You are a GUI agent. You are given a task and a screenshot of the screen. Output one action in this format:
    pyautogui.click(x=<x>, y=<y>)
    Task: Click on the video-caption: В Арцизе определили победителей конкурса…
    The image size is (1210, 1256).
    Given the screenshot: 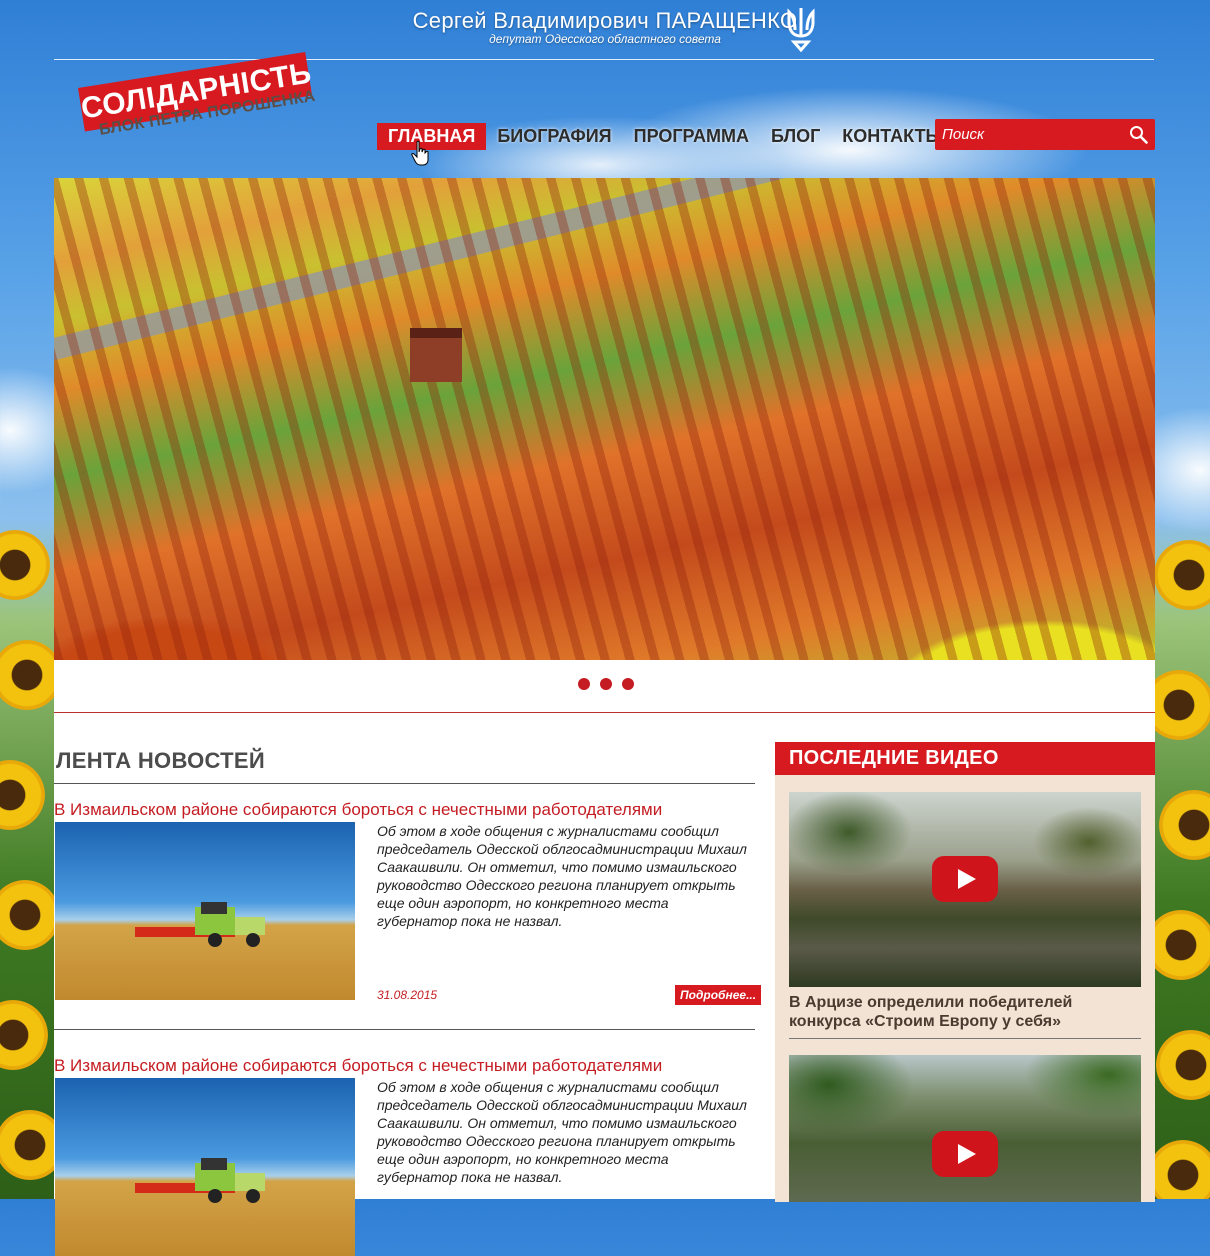 What is the action you would take?
    pyautogui.click(x=965, y=1012)
    